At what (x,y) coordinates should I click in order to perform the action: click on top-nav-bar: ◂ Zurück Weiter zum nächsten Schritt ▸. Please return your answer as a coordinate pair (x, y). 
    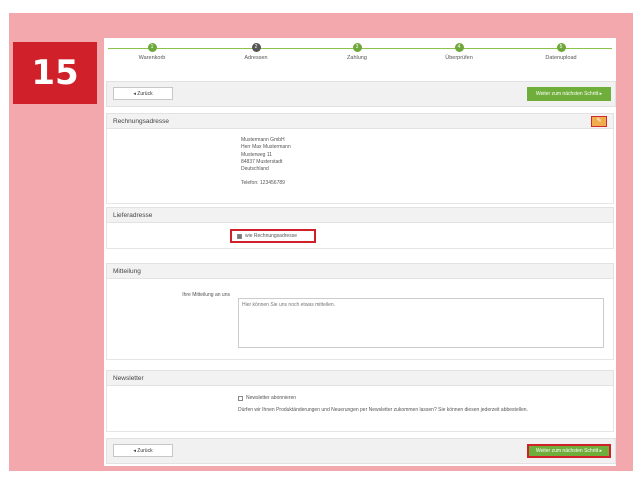
    Looking at the image, I should click on (361, 94).